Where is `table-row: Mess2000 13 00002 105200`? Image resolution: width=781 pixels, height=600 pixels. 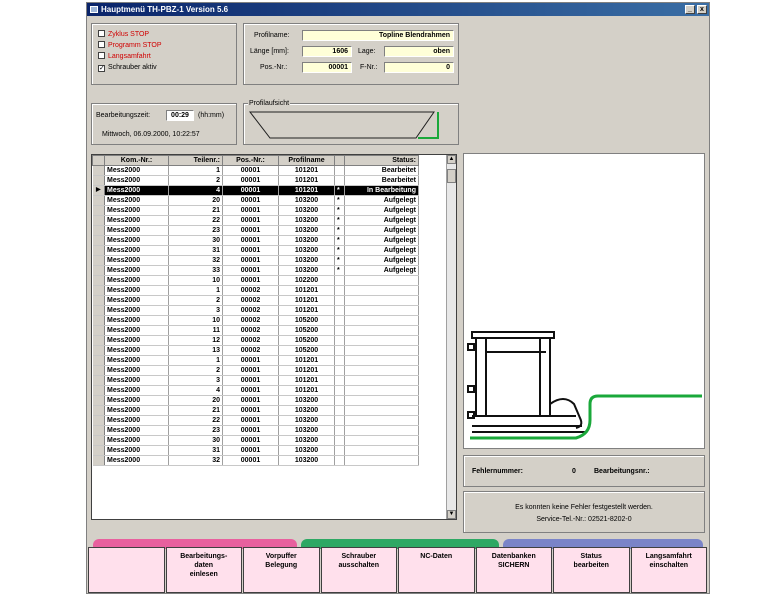
table-row: Mess2000 13 00002 105200 is located at coordinates (255, 350).